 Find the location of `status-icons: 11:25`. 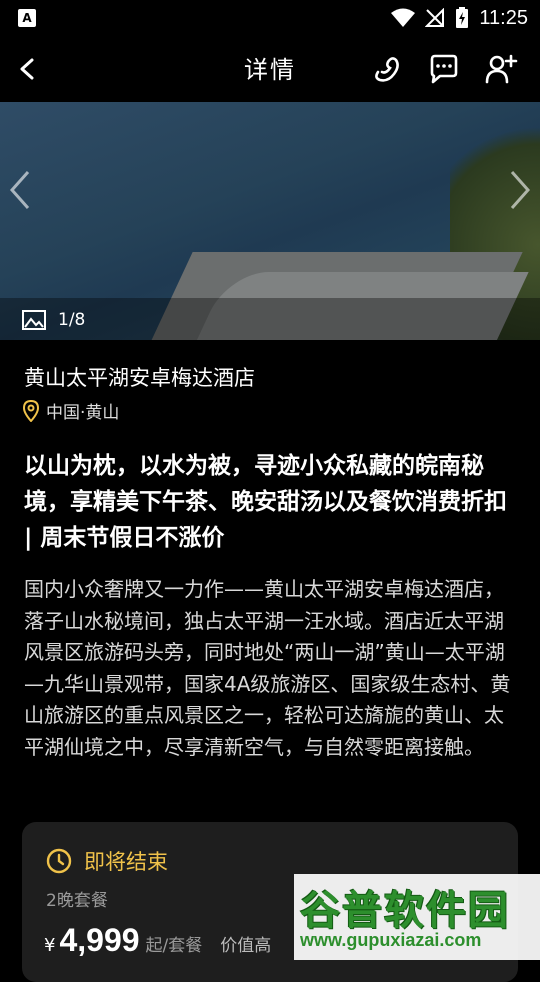

status-icons: 11:25 is located at coordinates (459, 18).